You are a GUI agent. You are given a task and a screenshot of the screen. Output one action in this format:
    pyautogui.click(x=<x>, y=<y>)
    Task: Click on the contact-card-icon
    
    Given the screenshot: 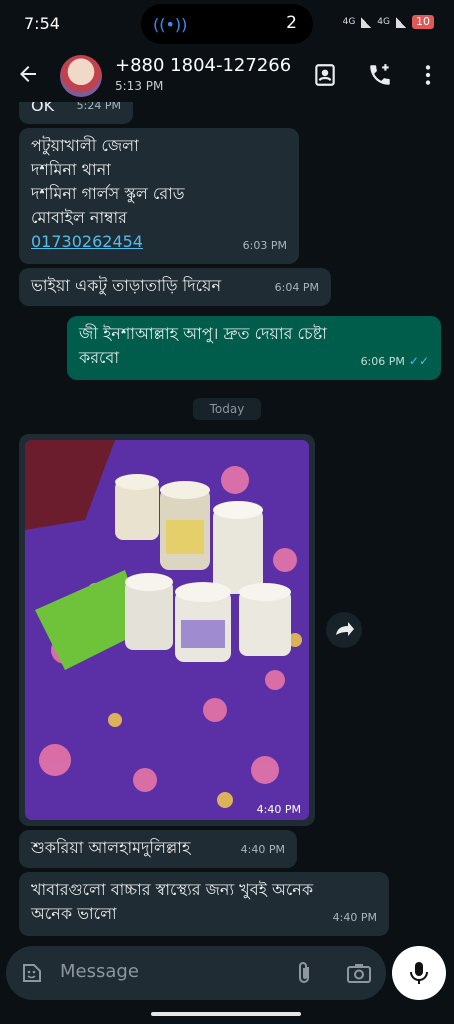 What is the action you would take?
    pyautogui.click(x=325, y=75)
    